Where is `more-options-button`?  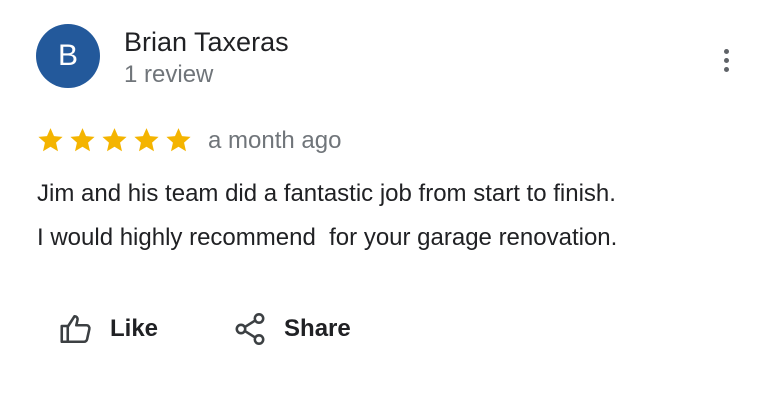
more-options-button is located at coordinates (726, 60).